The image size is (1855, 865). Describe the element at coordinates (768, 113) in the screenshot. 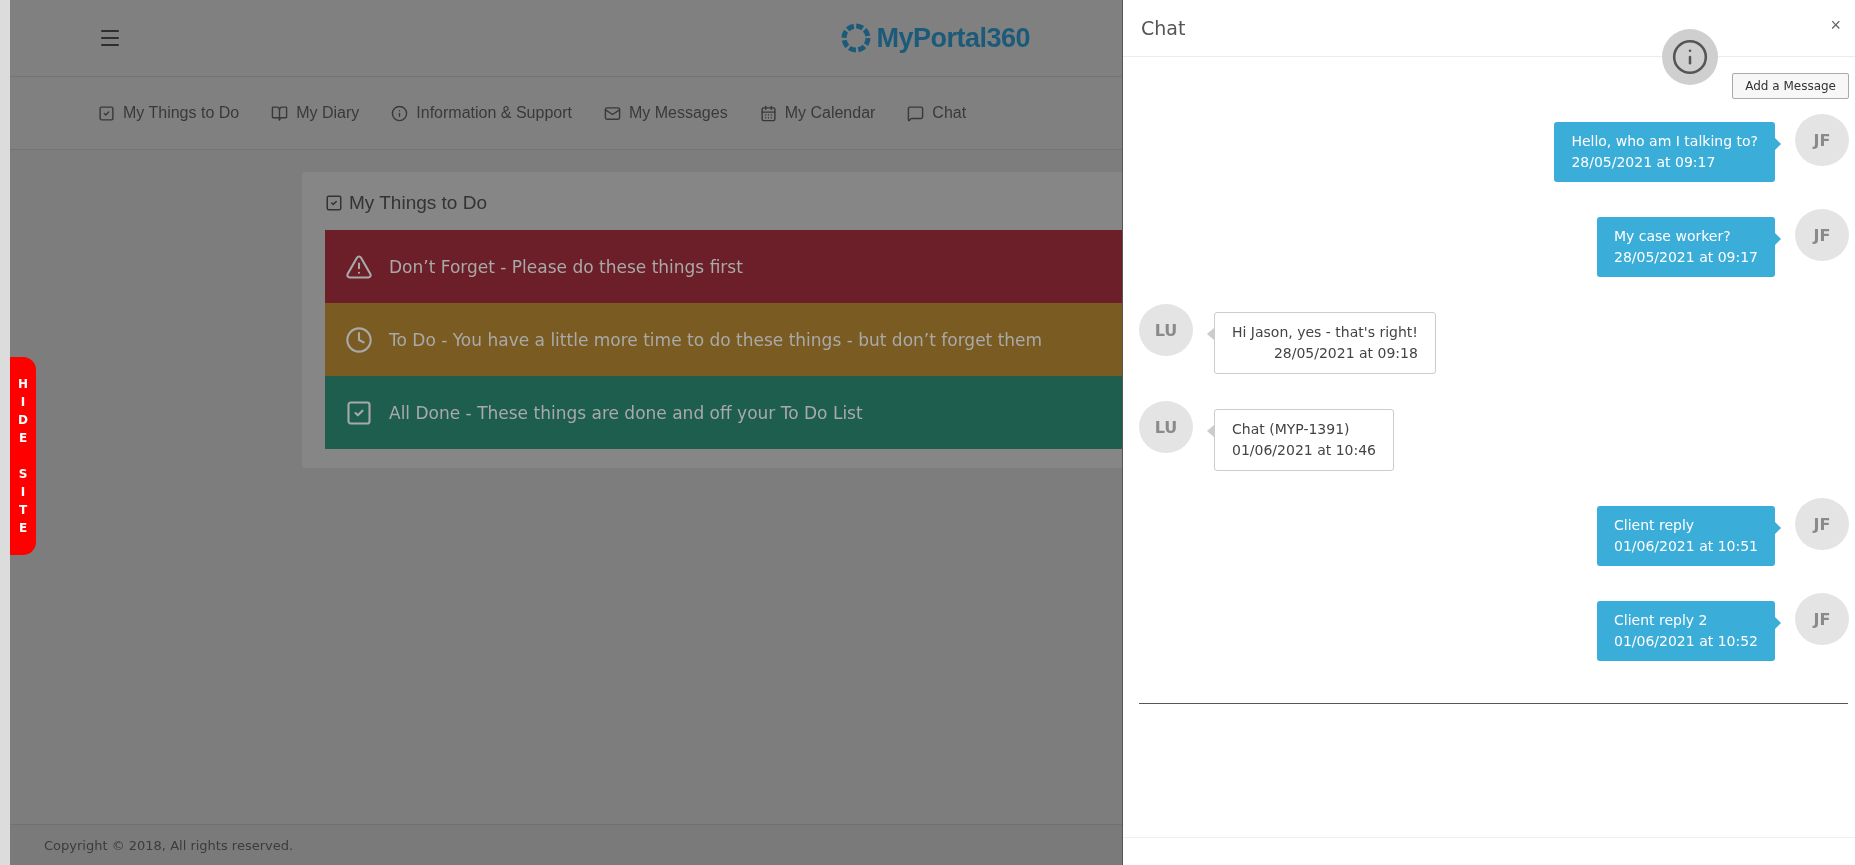

I see `calendar-icon` at that location.